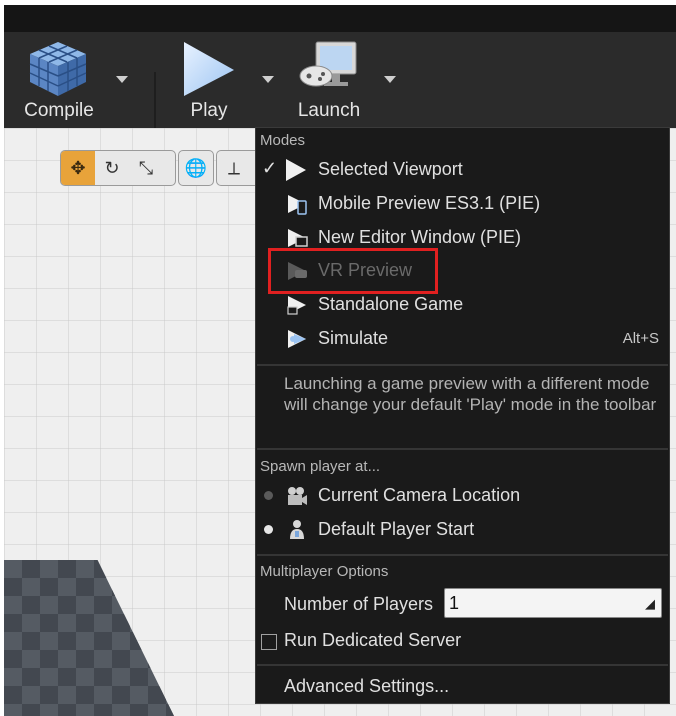  Describe the element at coordinates (454, 603) in the screenshot. I see `number-of-players-value: 1` at that location.